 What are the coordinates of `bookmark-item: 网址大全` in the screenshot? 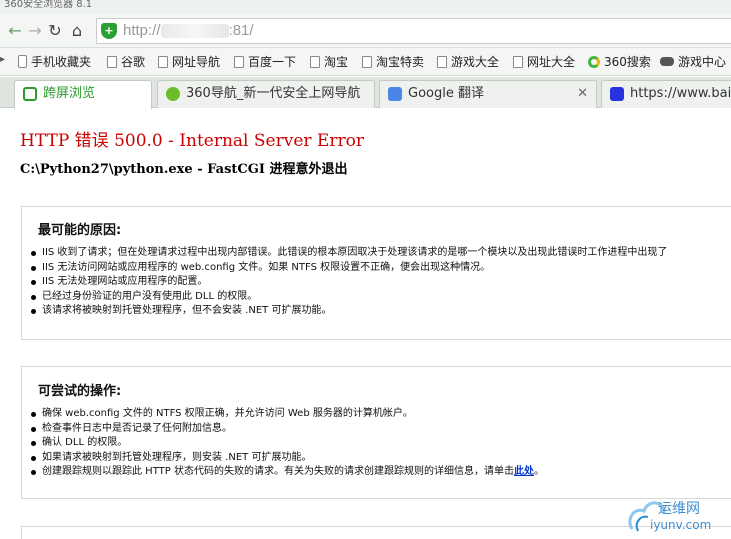 It's located at (544, 62).